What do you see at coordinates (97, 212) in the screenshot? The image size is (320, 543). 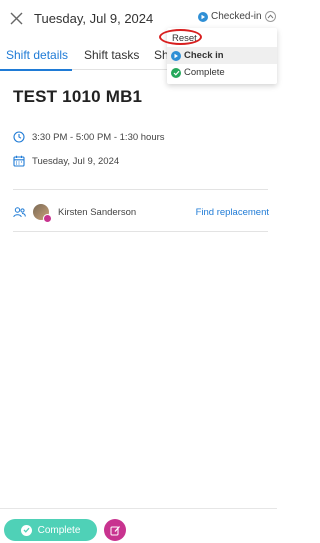 I see `assignee-name: Kirsten Sanderson` at bounding box center [97, 212].